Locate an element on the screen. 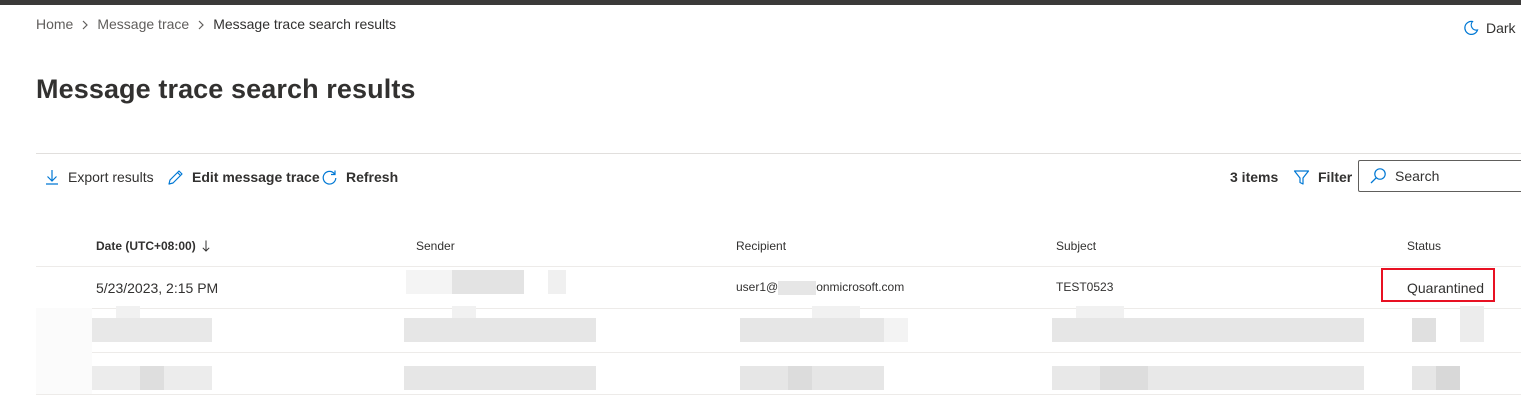 The image size is (1521, 415). export-results-button: Export results is located at coordinates (99, 177).